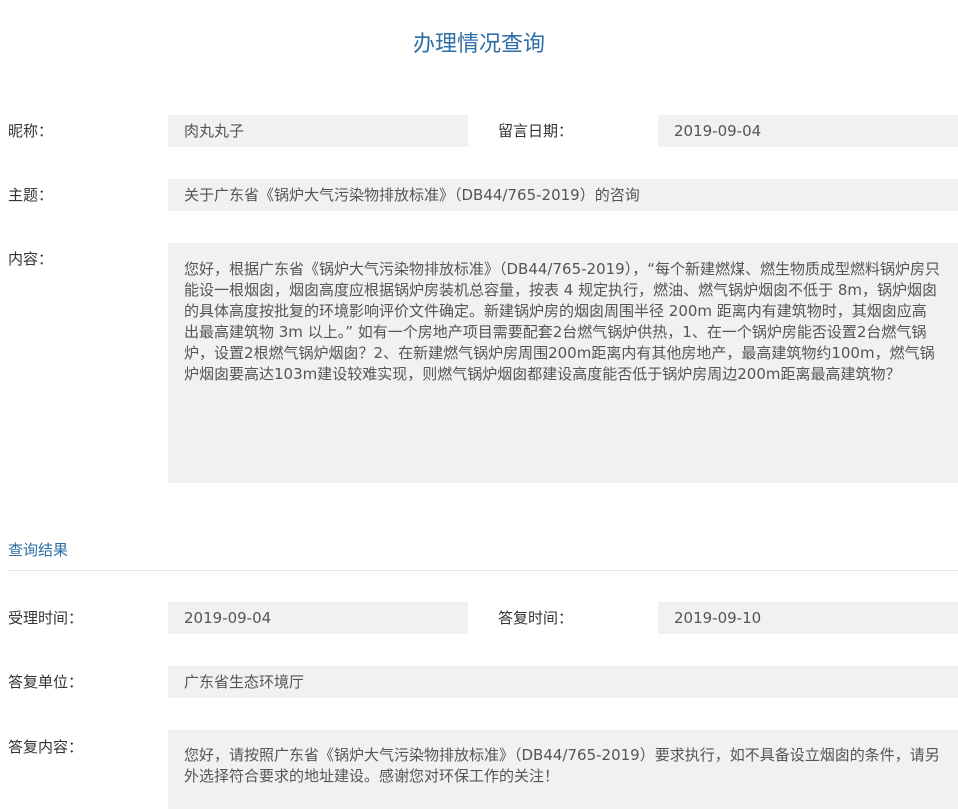 The width and height of the screenshot is (958, 809). Describe the element at coordinates (46, 682) in the screenshot. I see `reply-unit-label: 答复单位：` at that location.